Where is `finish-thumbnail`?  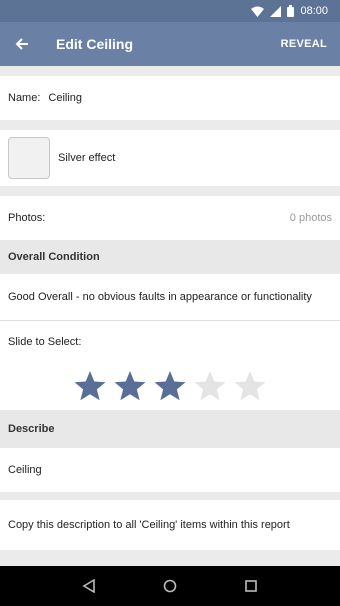 finish-thumbnail is located at coordinates (29, 158).